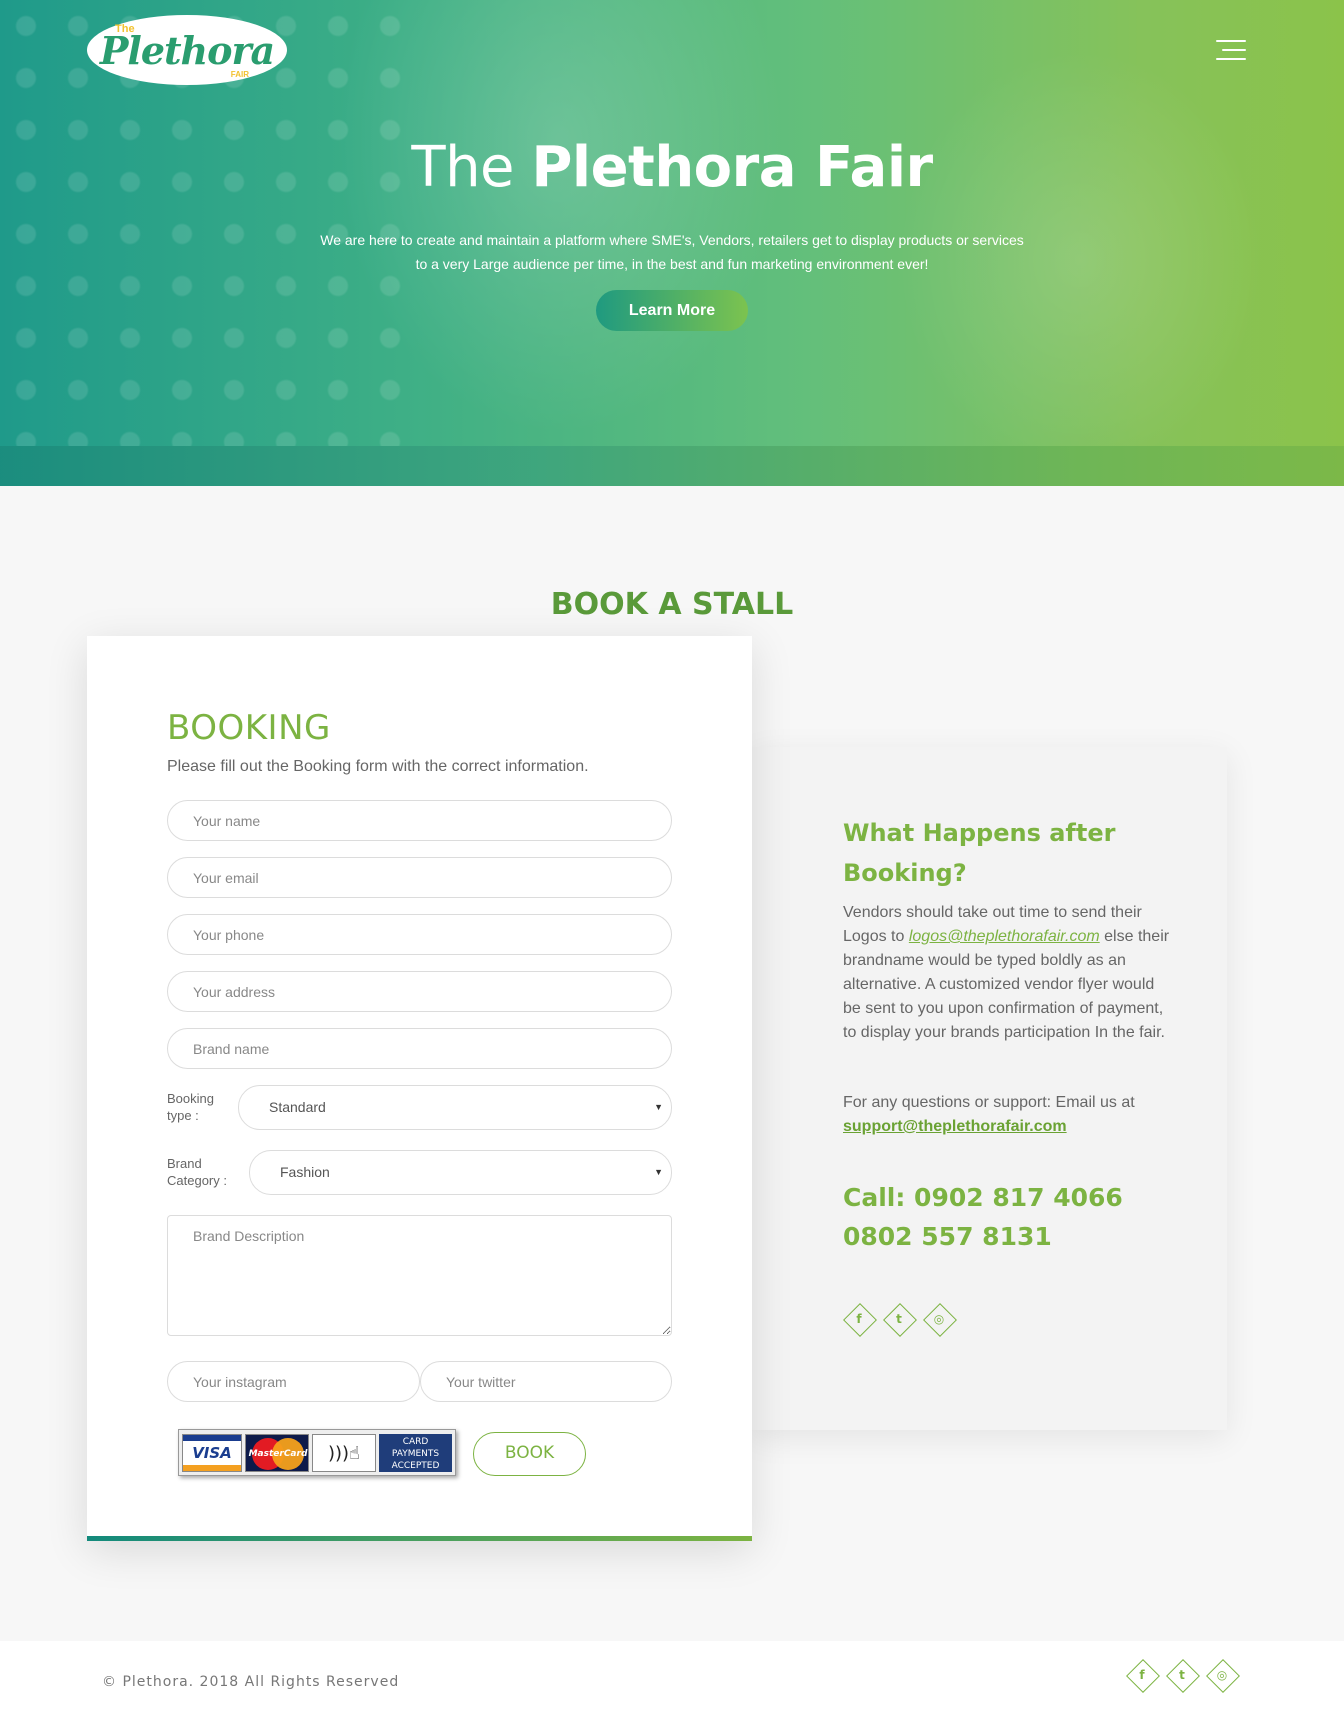 The width and height of the screenshot is (1344, 1709). What do you see at coordinates (305, 1172) in the screenshot?
I see `brand-category-value: Fashion` at bounding box center [305, 1172].